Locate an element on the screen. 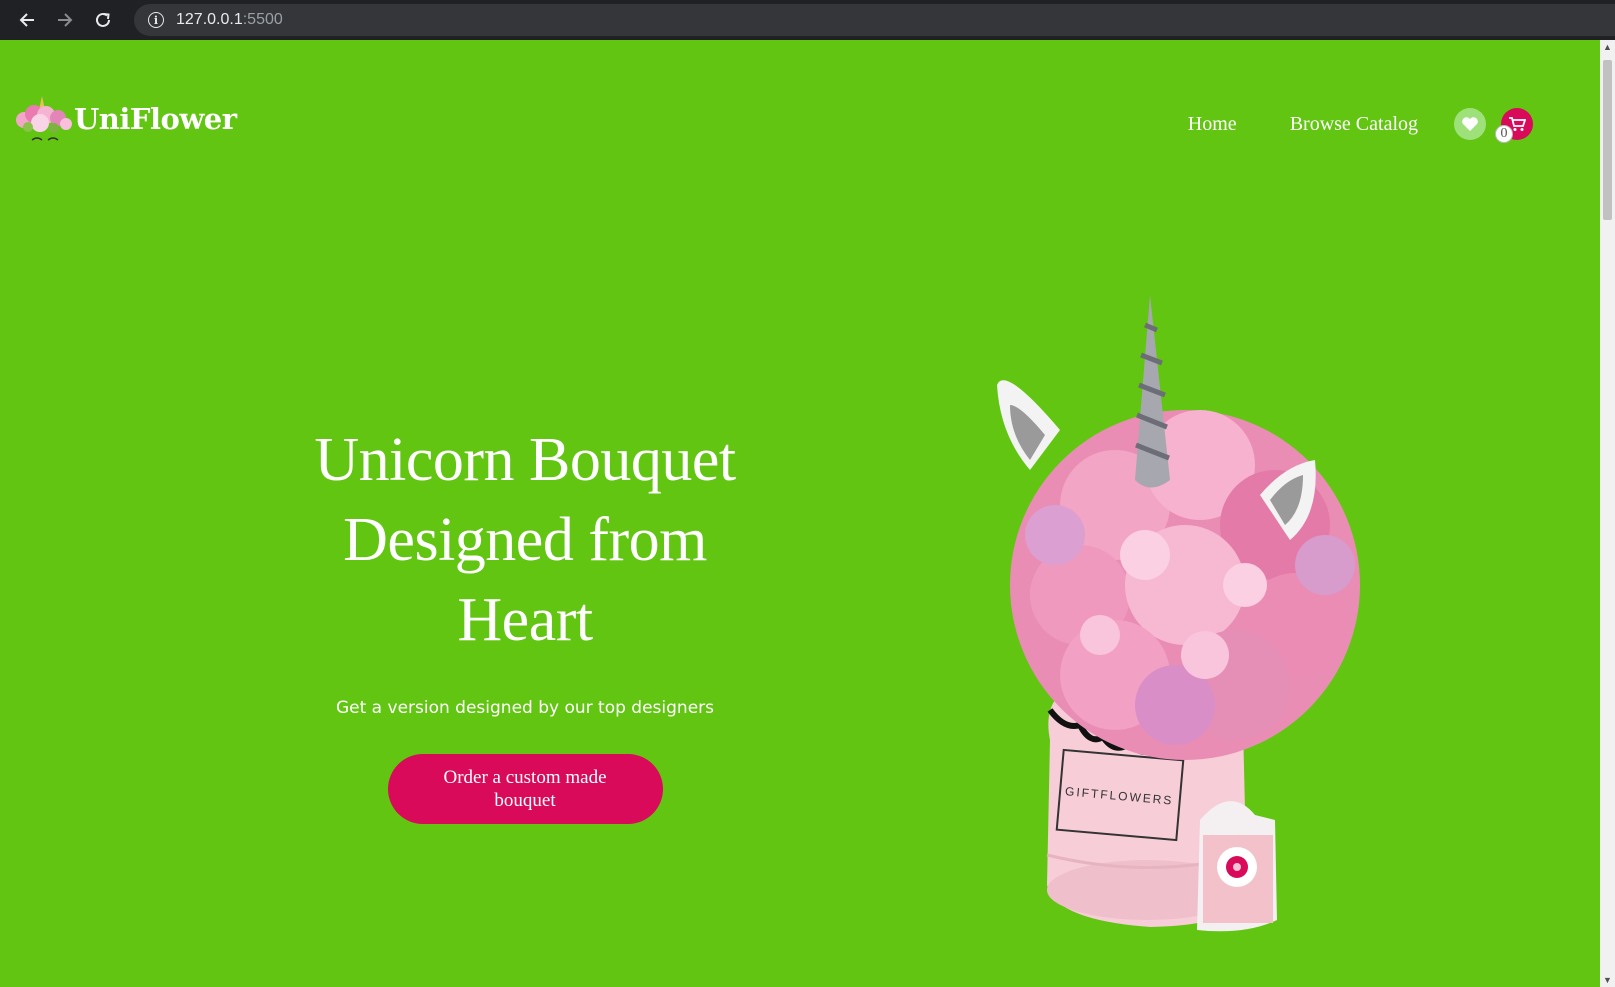 This screenshot has height=987, width=1615. arrow-left-icon is located at coordinates (26, 20).